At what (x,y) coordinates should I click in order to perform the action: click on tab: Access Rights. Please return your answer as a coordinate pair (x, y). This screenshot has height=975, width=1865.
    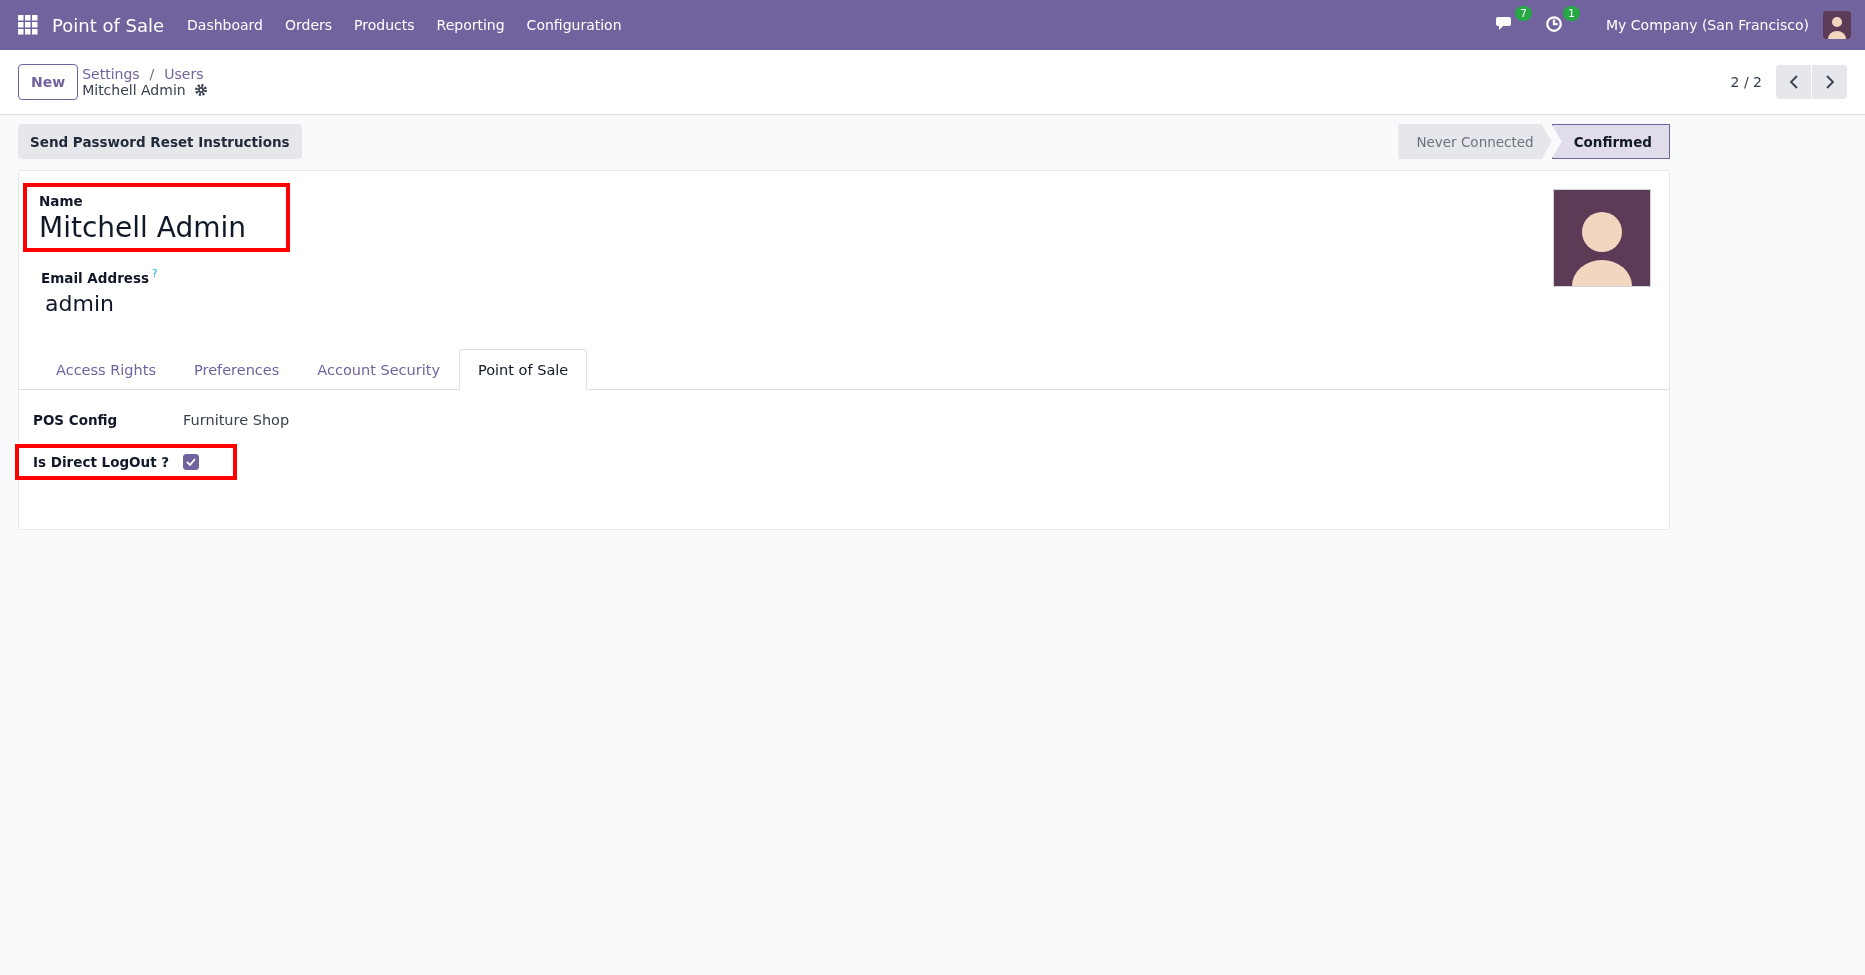
    Looking at the image, I should click on (106, 370).